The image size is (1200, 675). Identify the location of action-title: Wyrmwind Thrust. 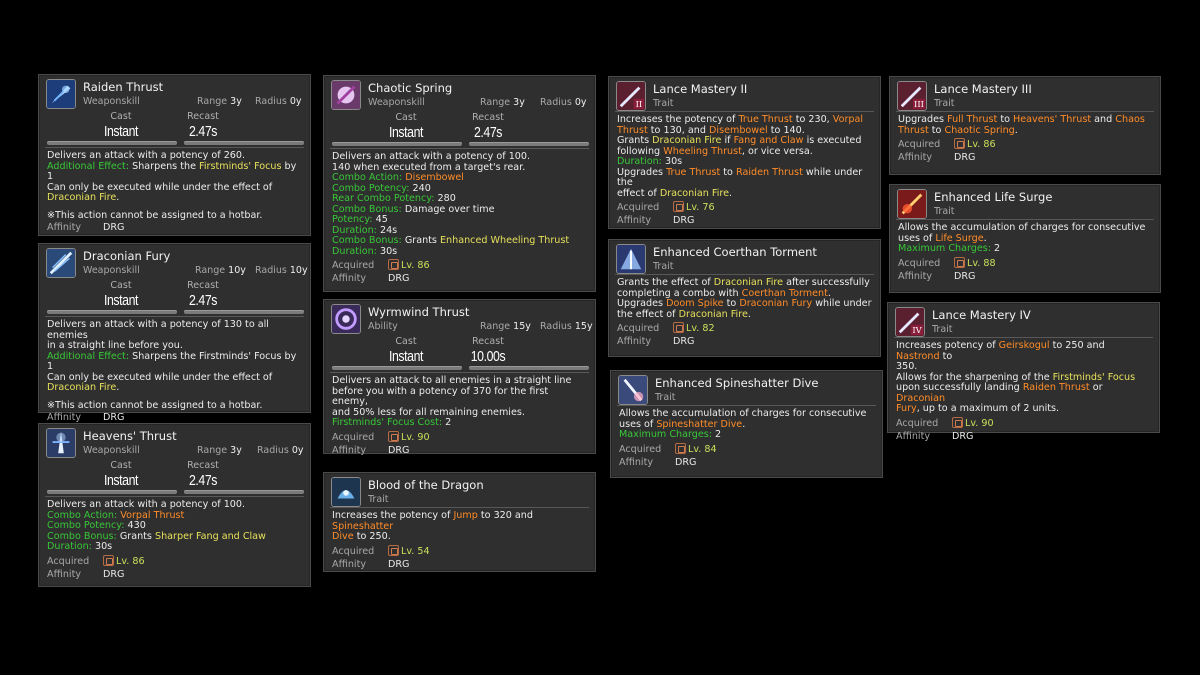
(419, 312).